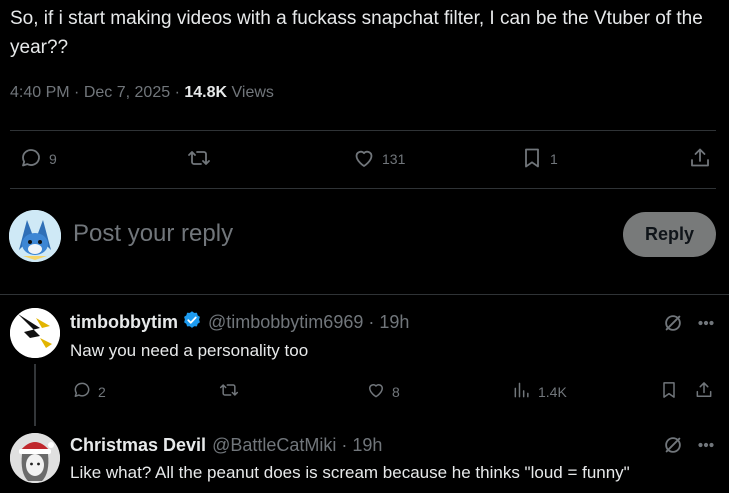 Image resolution: width=729 pixels, height=493 pixels. Describe the element at coordinates (189, 350) in the screenshot. I see `reply-text: Naw you need a personality too` at that location.